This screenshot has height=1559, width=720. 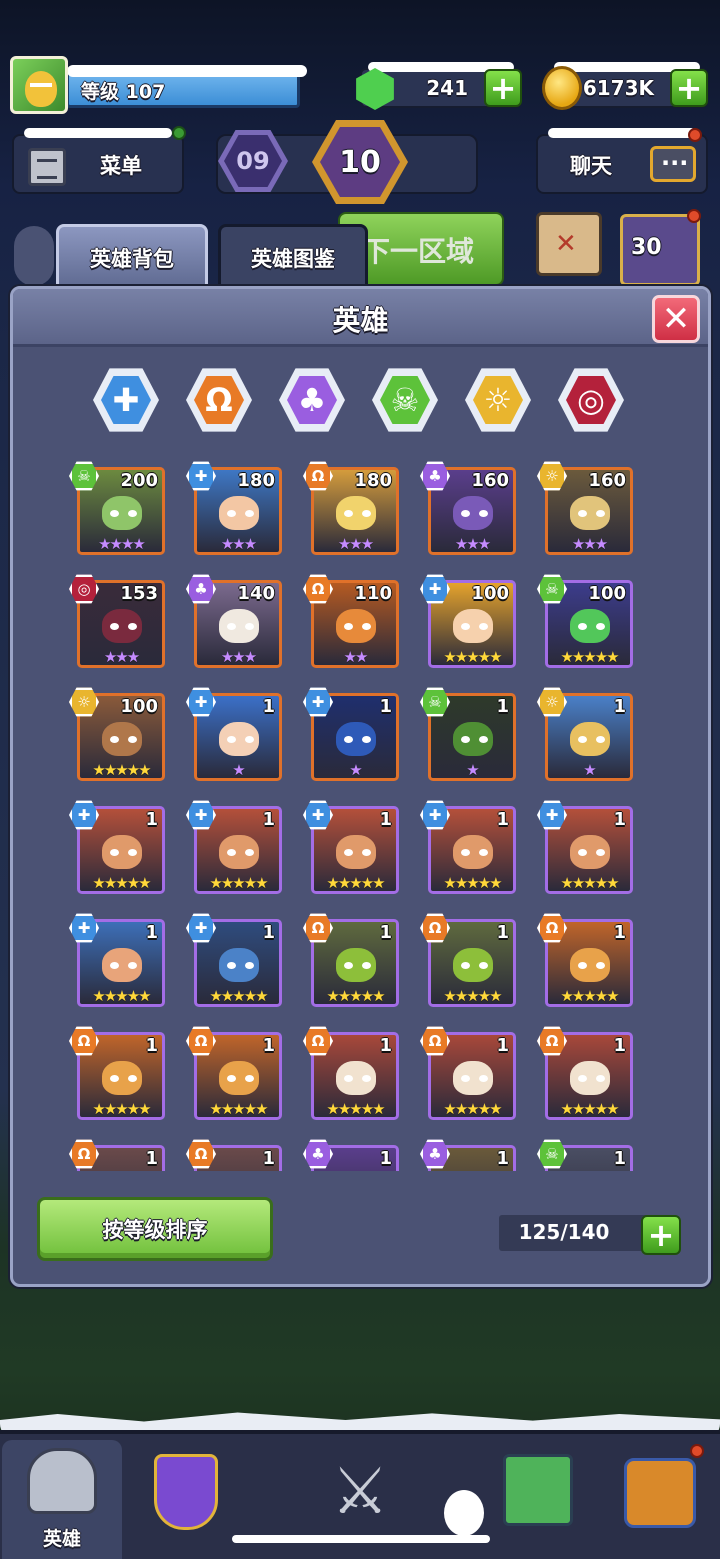 I want to click on player-avatar, so click(x=39, y=85).